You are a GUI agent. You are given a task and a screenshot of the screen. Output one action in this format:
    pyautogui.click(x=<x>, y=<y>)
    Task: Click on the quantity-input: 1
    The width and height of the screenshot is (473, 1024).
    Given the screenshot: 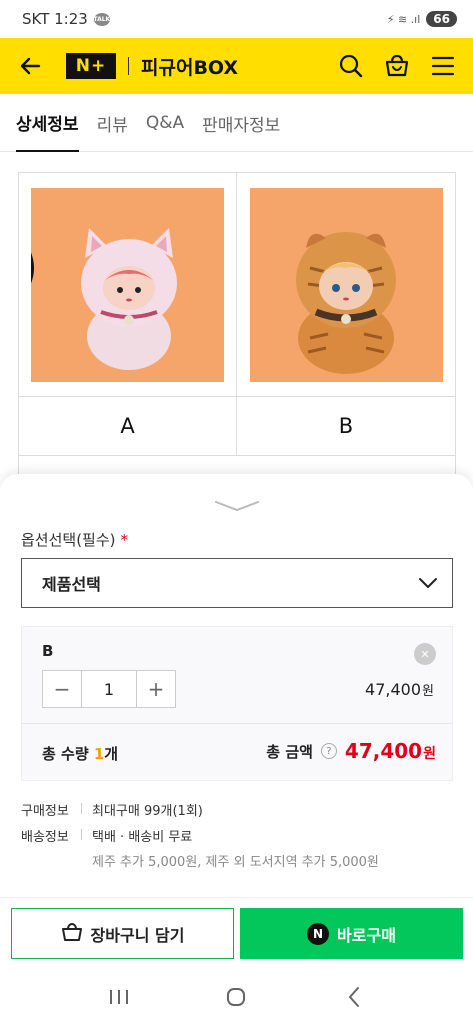 What is the action you would take?
    pyautogui.click(x=109, y=689)
    